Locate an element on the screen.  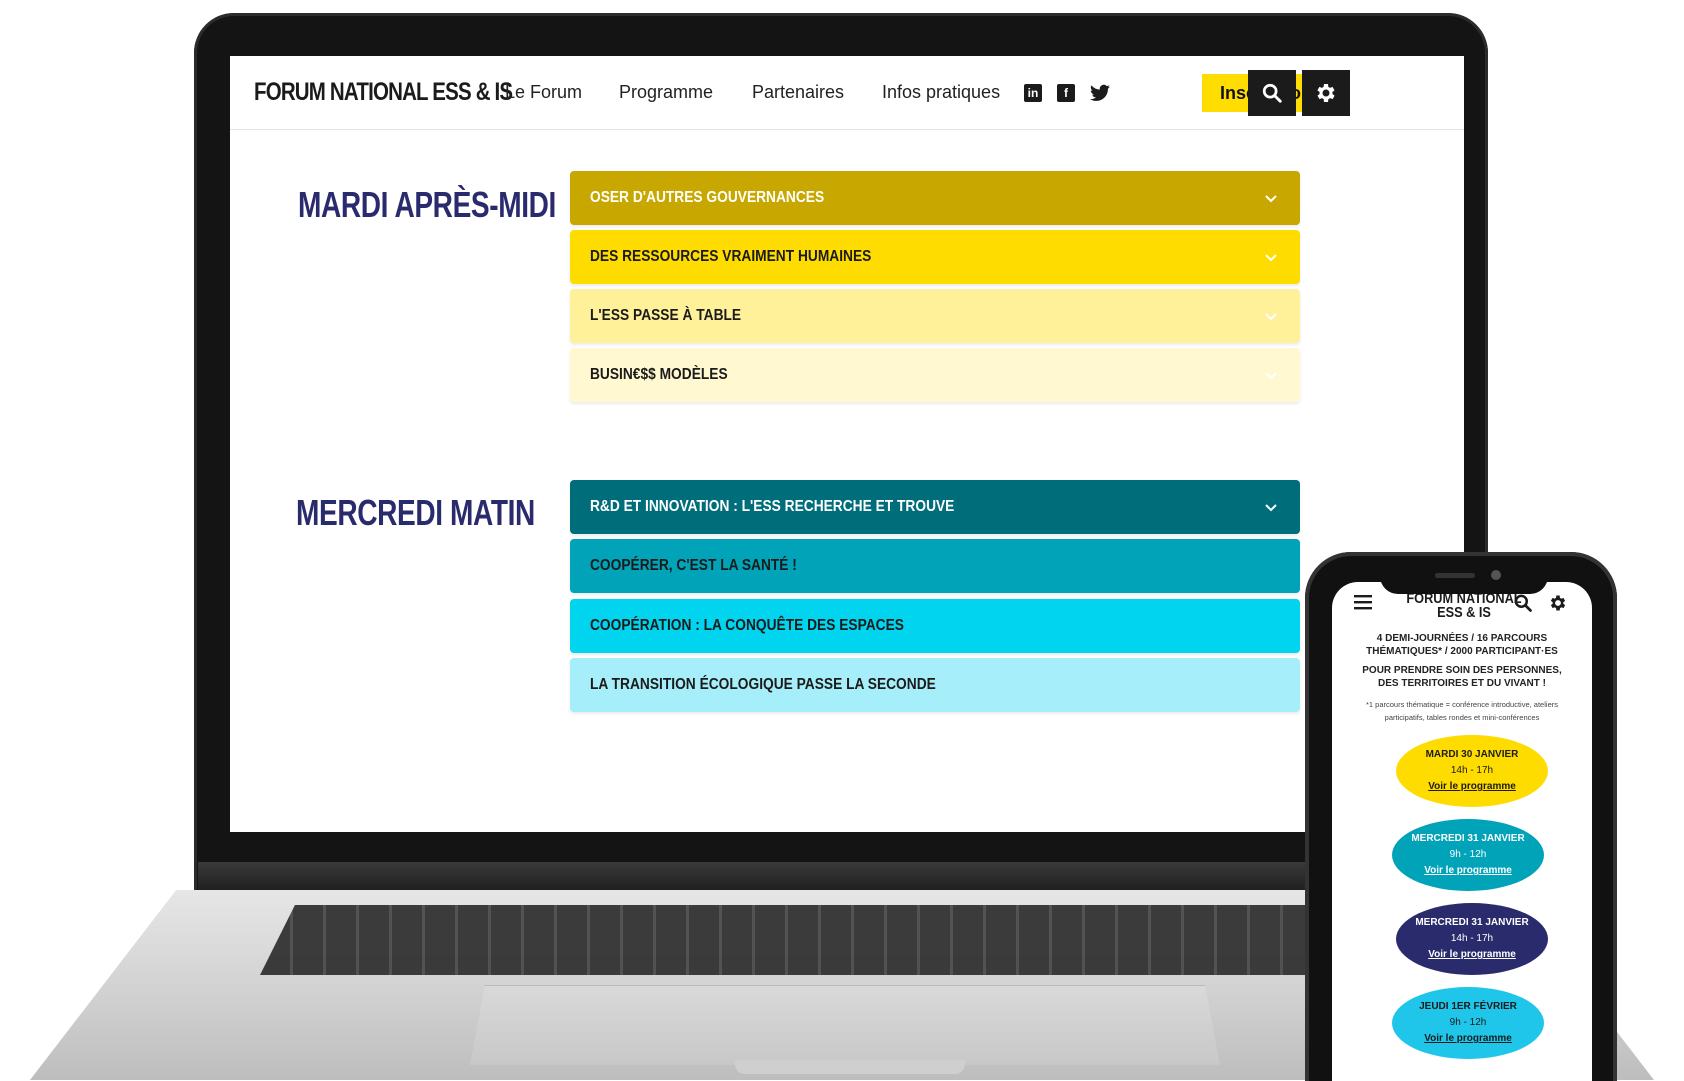
section-title-mardi: MARDI APRÈS-MIDI is located at coordinates (427, 204).